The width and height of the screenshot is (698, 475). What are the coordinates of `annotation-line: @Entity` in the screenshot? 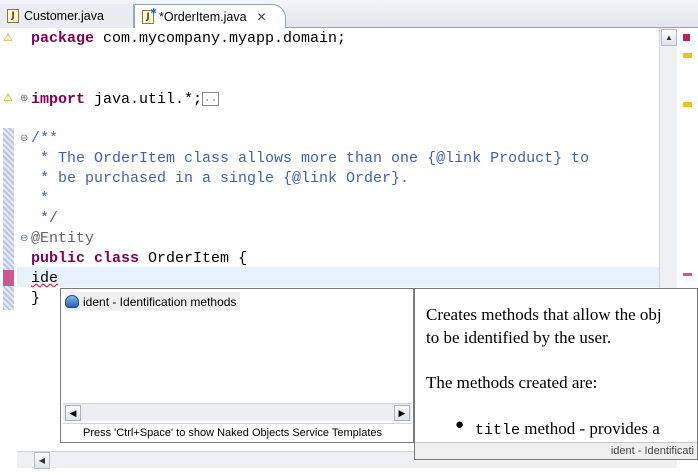 It's located at (62, 239).